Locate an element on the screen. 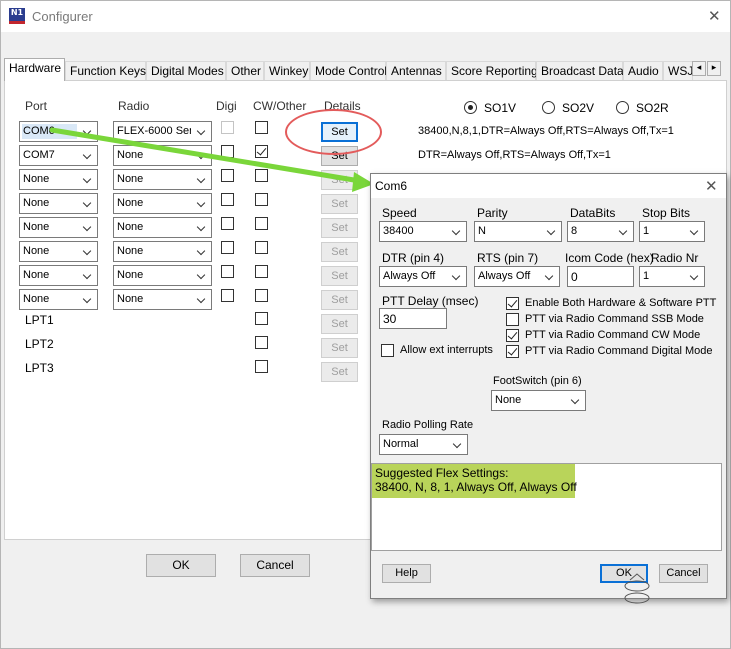 This screenshot has width=731, height=649. dialog-title-bar: Com6 ✕ is located at coordinates (548, 186).